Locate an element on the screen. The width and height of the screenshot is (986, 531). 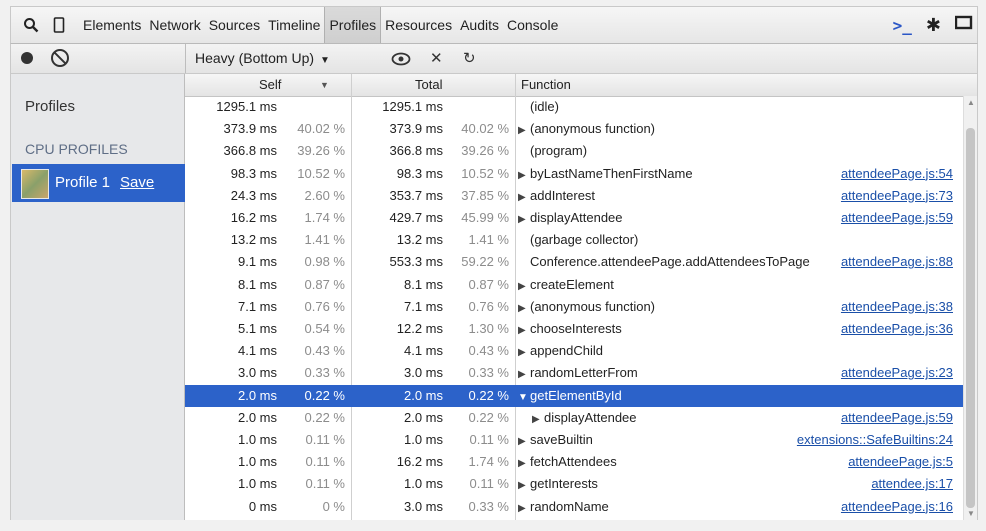
vertical-scrollbar: ▲ ▼ is located at coordinates (970, 308).